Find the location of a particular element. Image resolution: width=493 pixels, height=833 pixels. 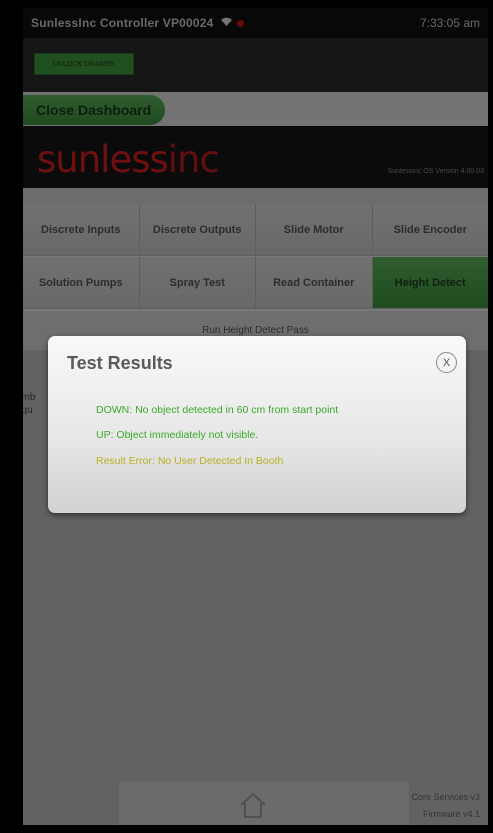

dialog-title: Test Results is located at coordinates (120, 363).